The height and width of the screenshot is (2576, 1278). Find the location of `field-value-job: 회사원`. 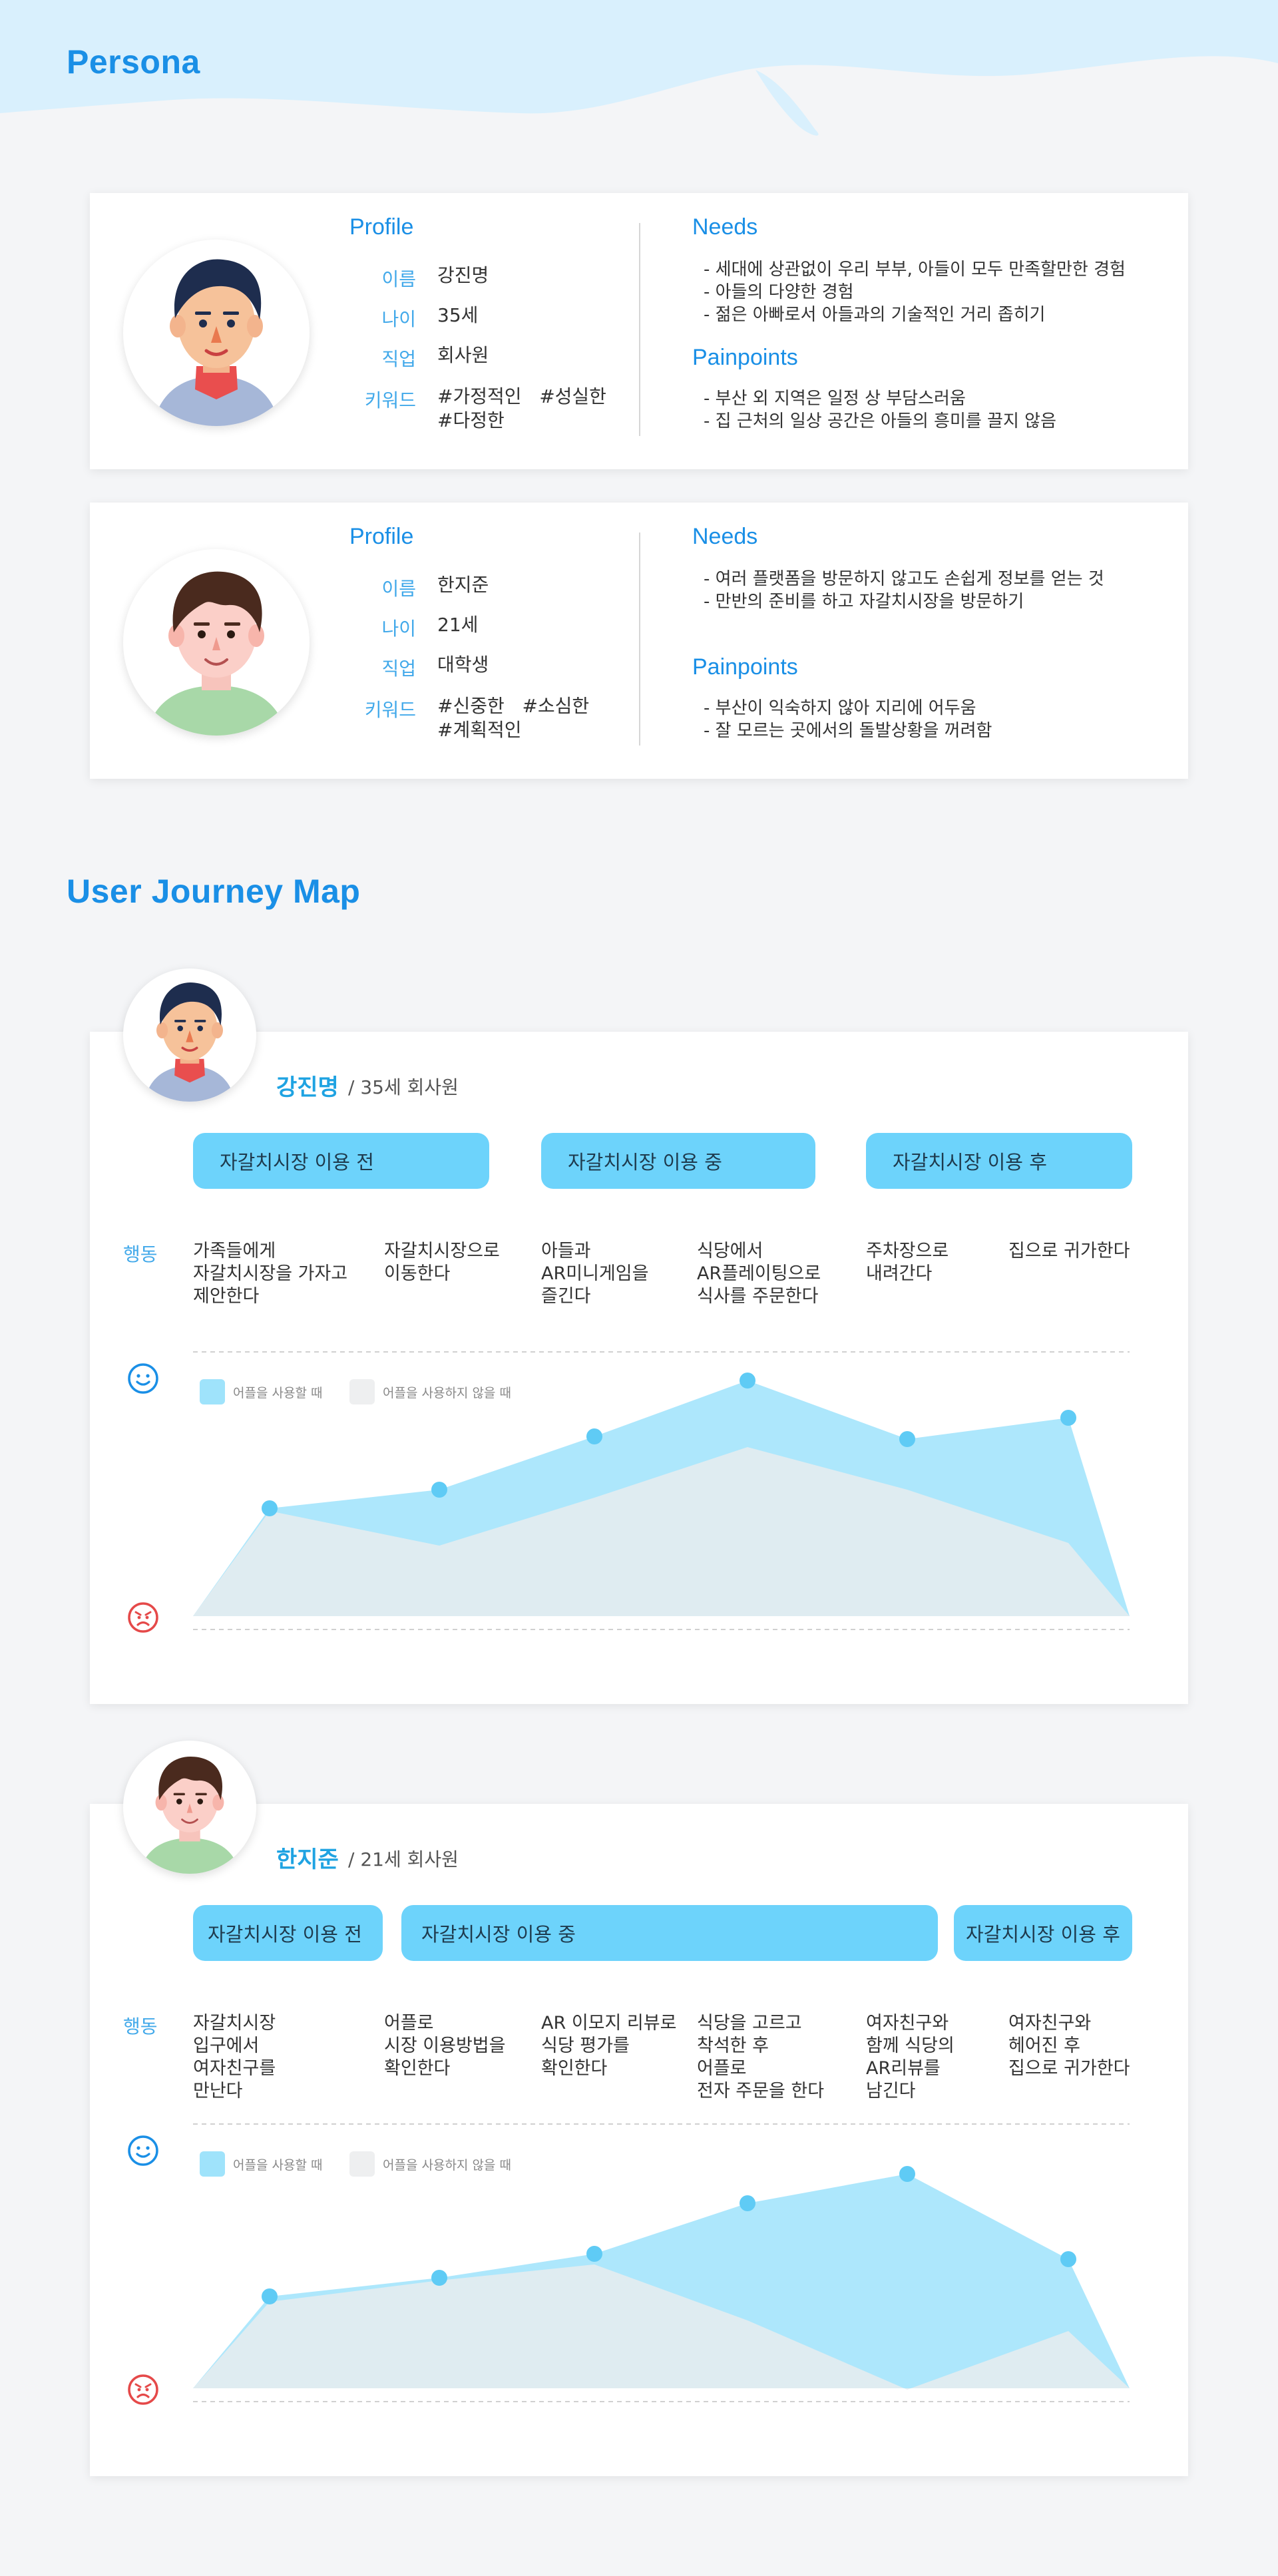

field-value-job: 회사원 is located at coordinates (463, 355).